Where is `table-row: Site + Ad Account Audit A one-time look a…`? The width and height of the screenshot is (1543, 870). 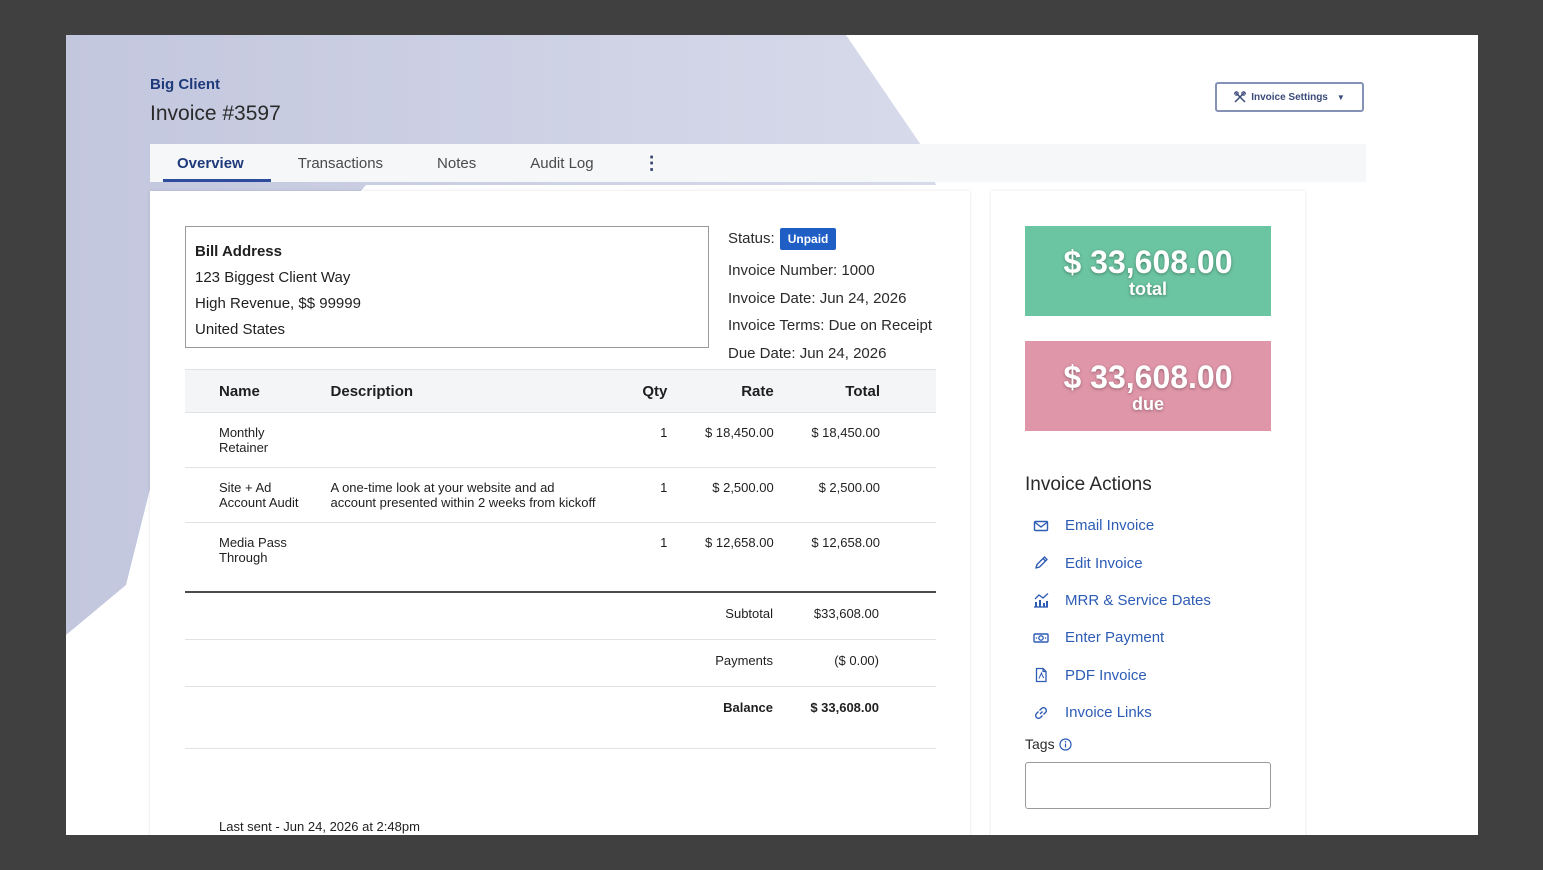 table-row: Site + Ad Account Audit A one-time look a… is located at coordinates (560, 495).